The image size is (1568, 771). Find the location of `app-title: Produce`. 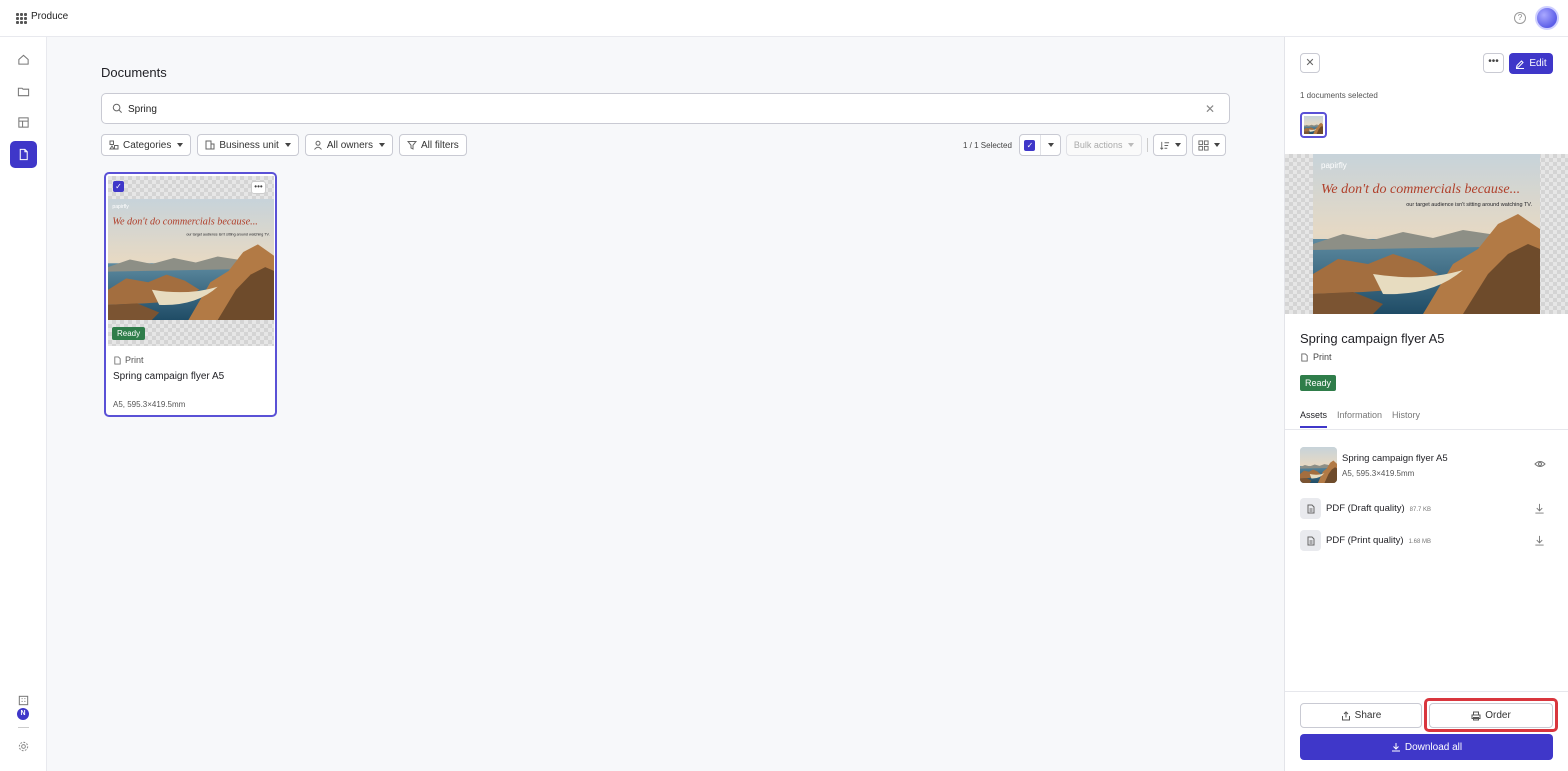

app-title: Produce is located at coordinates (49, 16).